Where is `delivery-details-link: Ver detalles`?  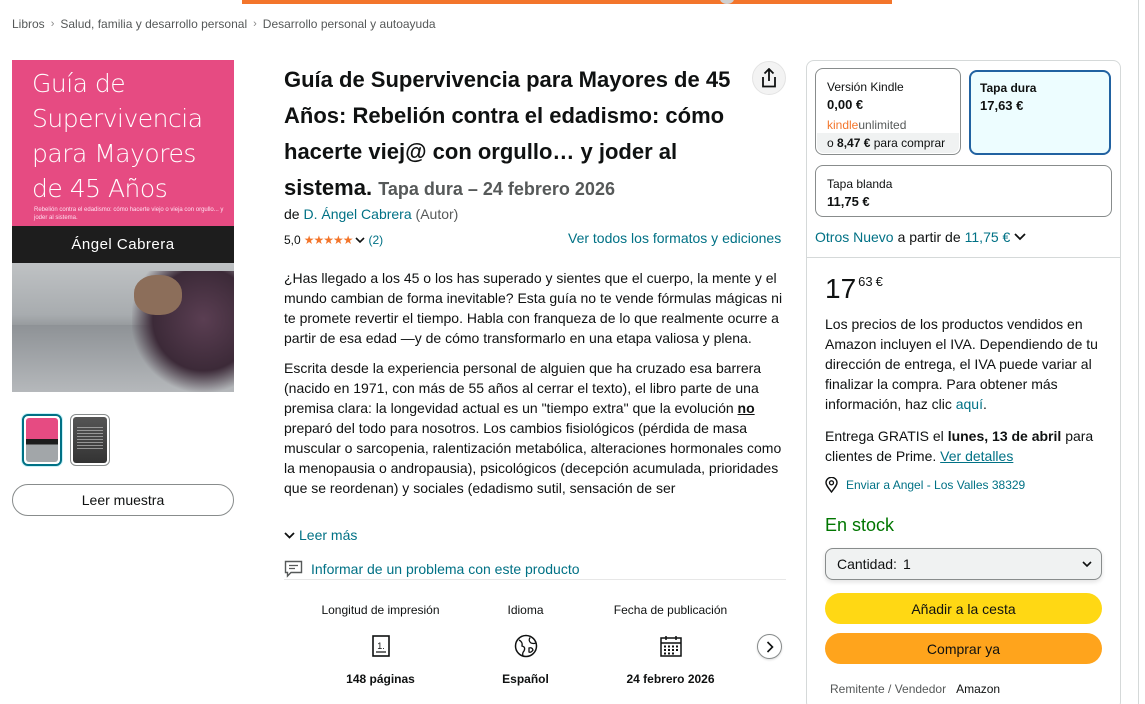
delivery-details-link: Ver detalles is located at coordinates (976, 456).